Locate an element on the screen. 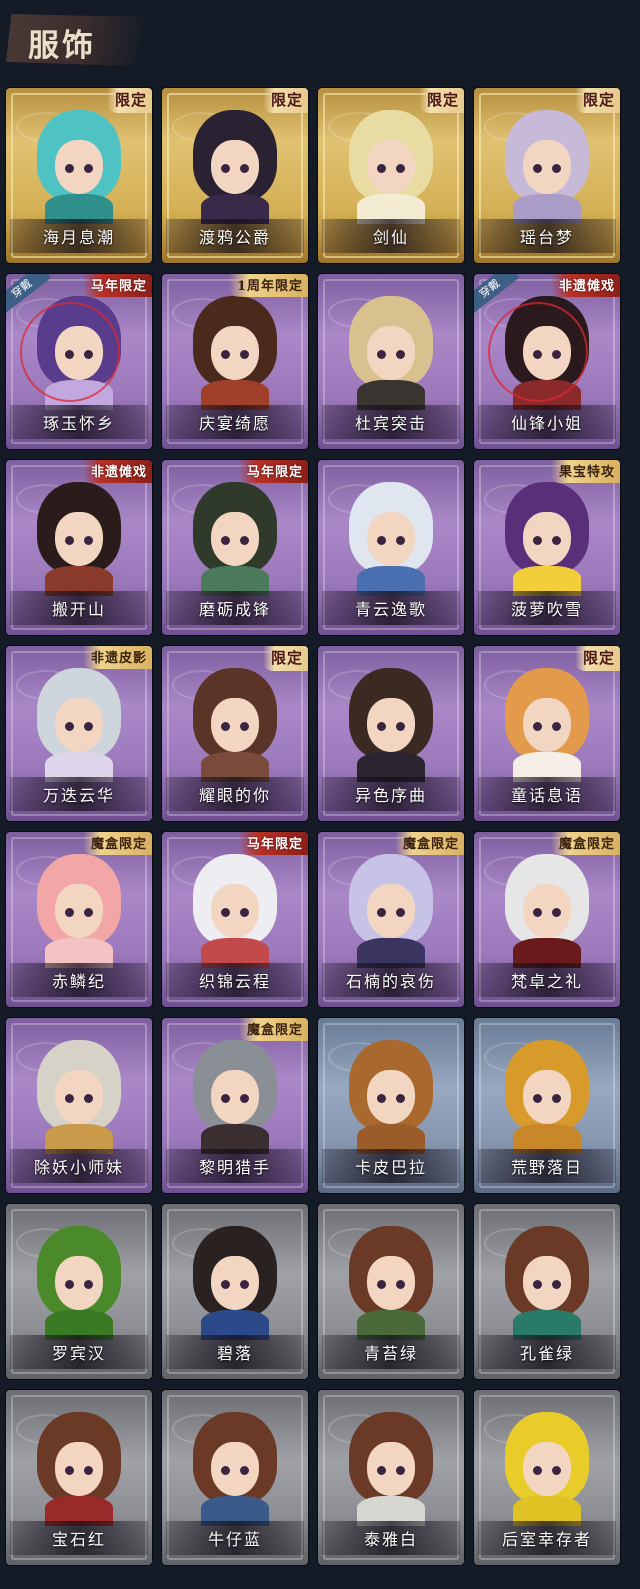  outfit-card: 限定 海月息潮 is located at coordinates (79, 175).